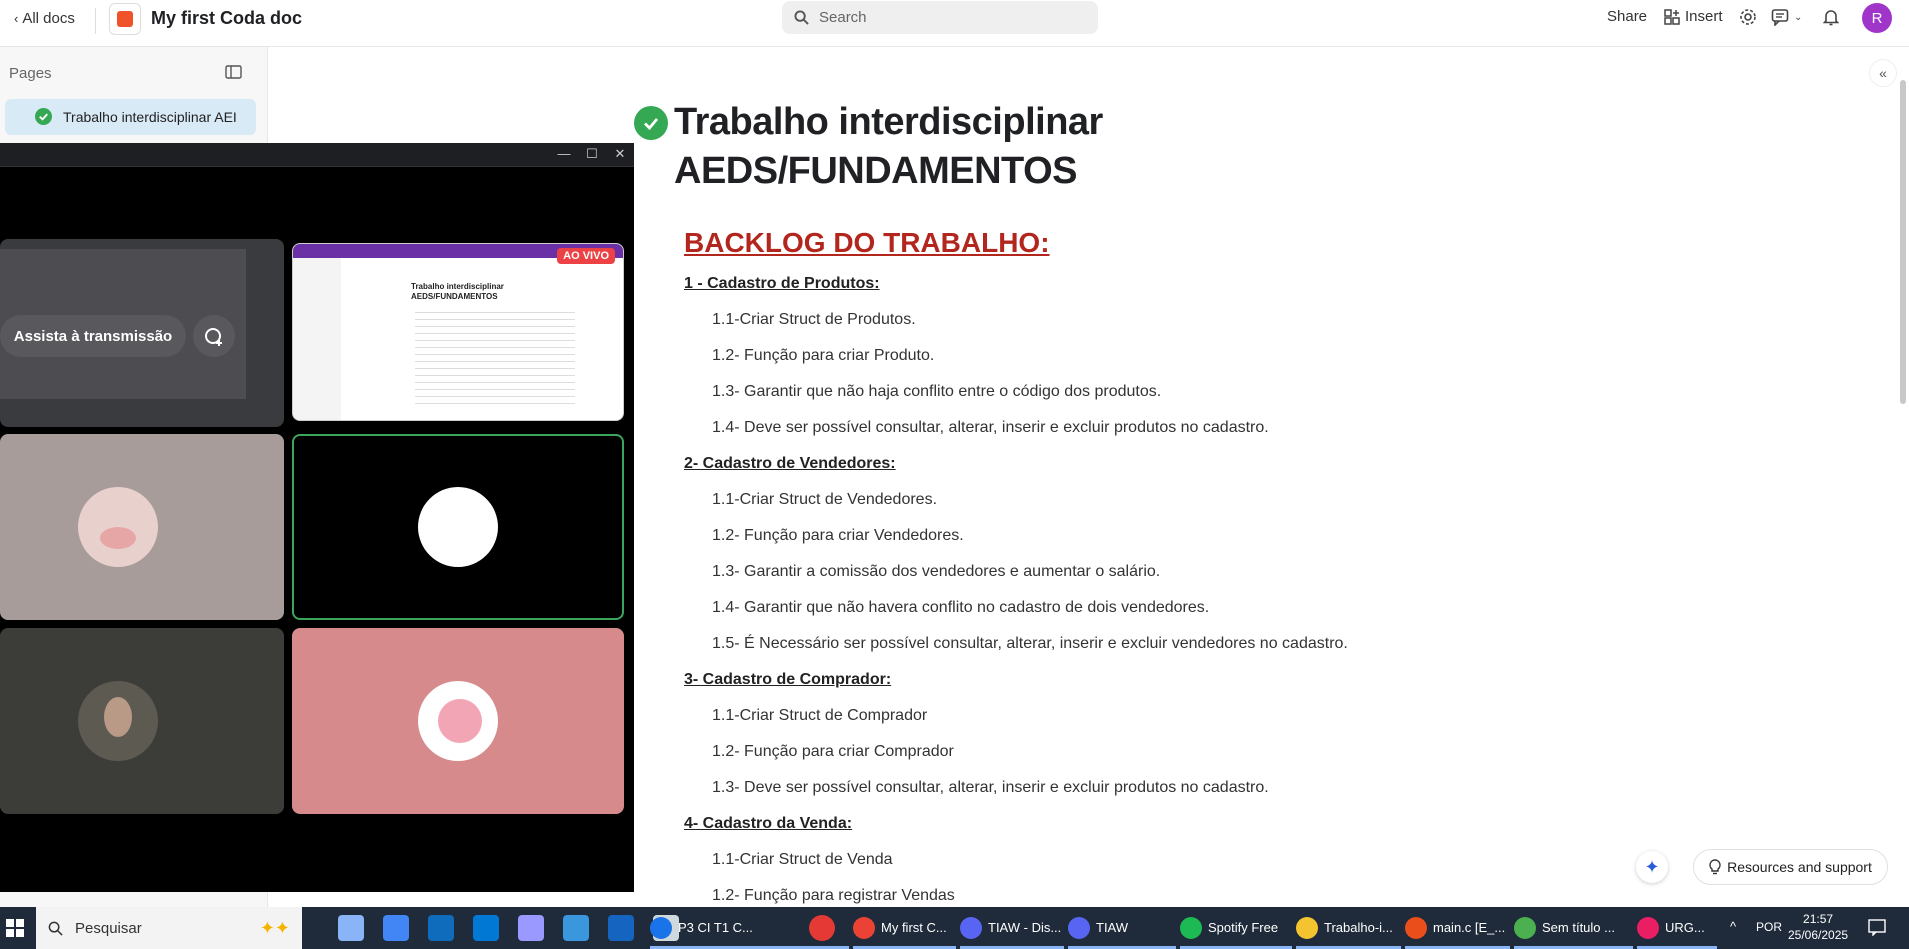 The image size is (1909, 949). Describe the element at coordinates (1733, 926) in the screenshot. I see `tray-chevron-icon: ^` at that location.